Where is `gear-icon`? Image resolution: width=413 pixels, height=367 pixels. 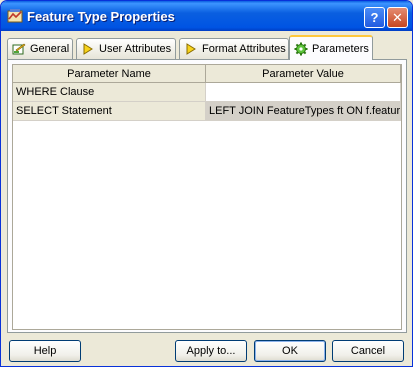 gear-icon is located at coordinates (301, 48).